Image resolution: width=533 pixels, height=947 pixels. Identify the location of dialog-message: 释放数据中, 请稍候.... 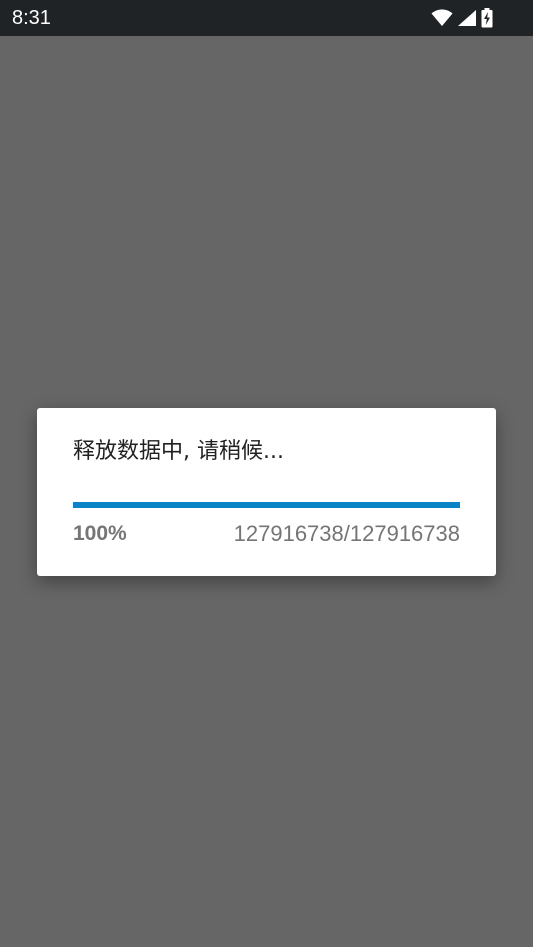
(178, 451).